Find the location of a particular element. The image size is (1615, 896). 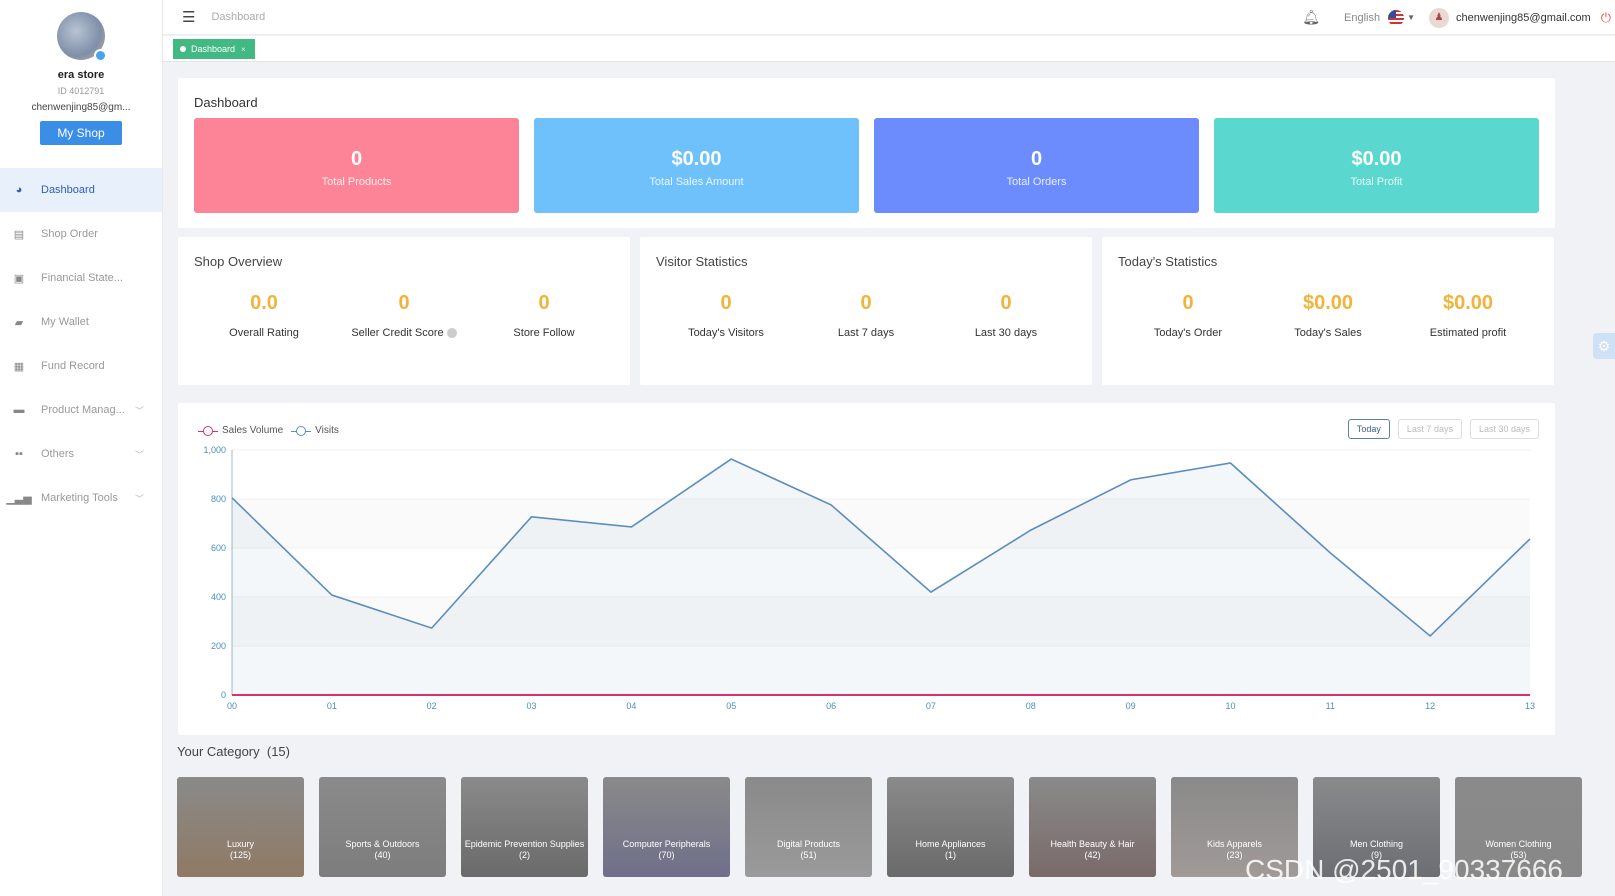

briefcase-icon: ▬ is located at coordinates (19, 410).